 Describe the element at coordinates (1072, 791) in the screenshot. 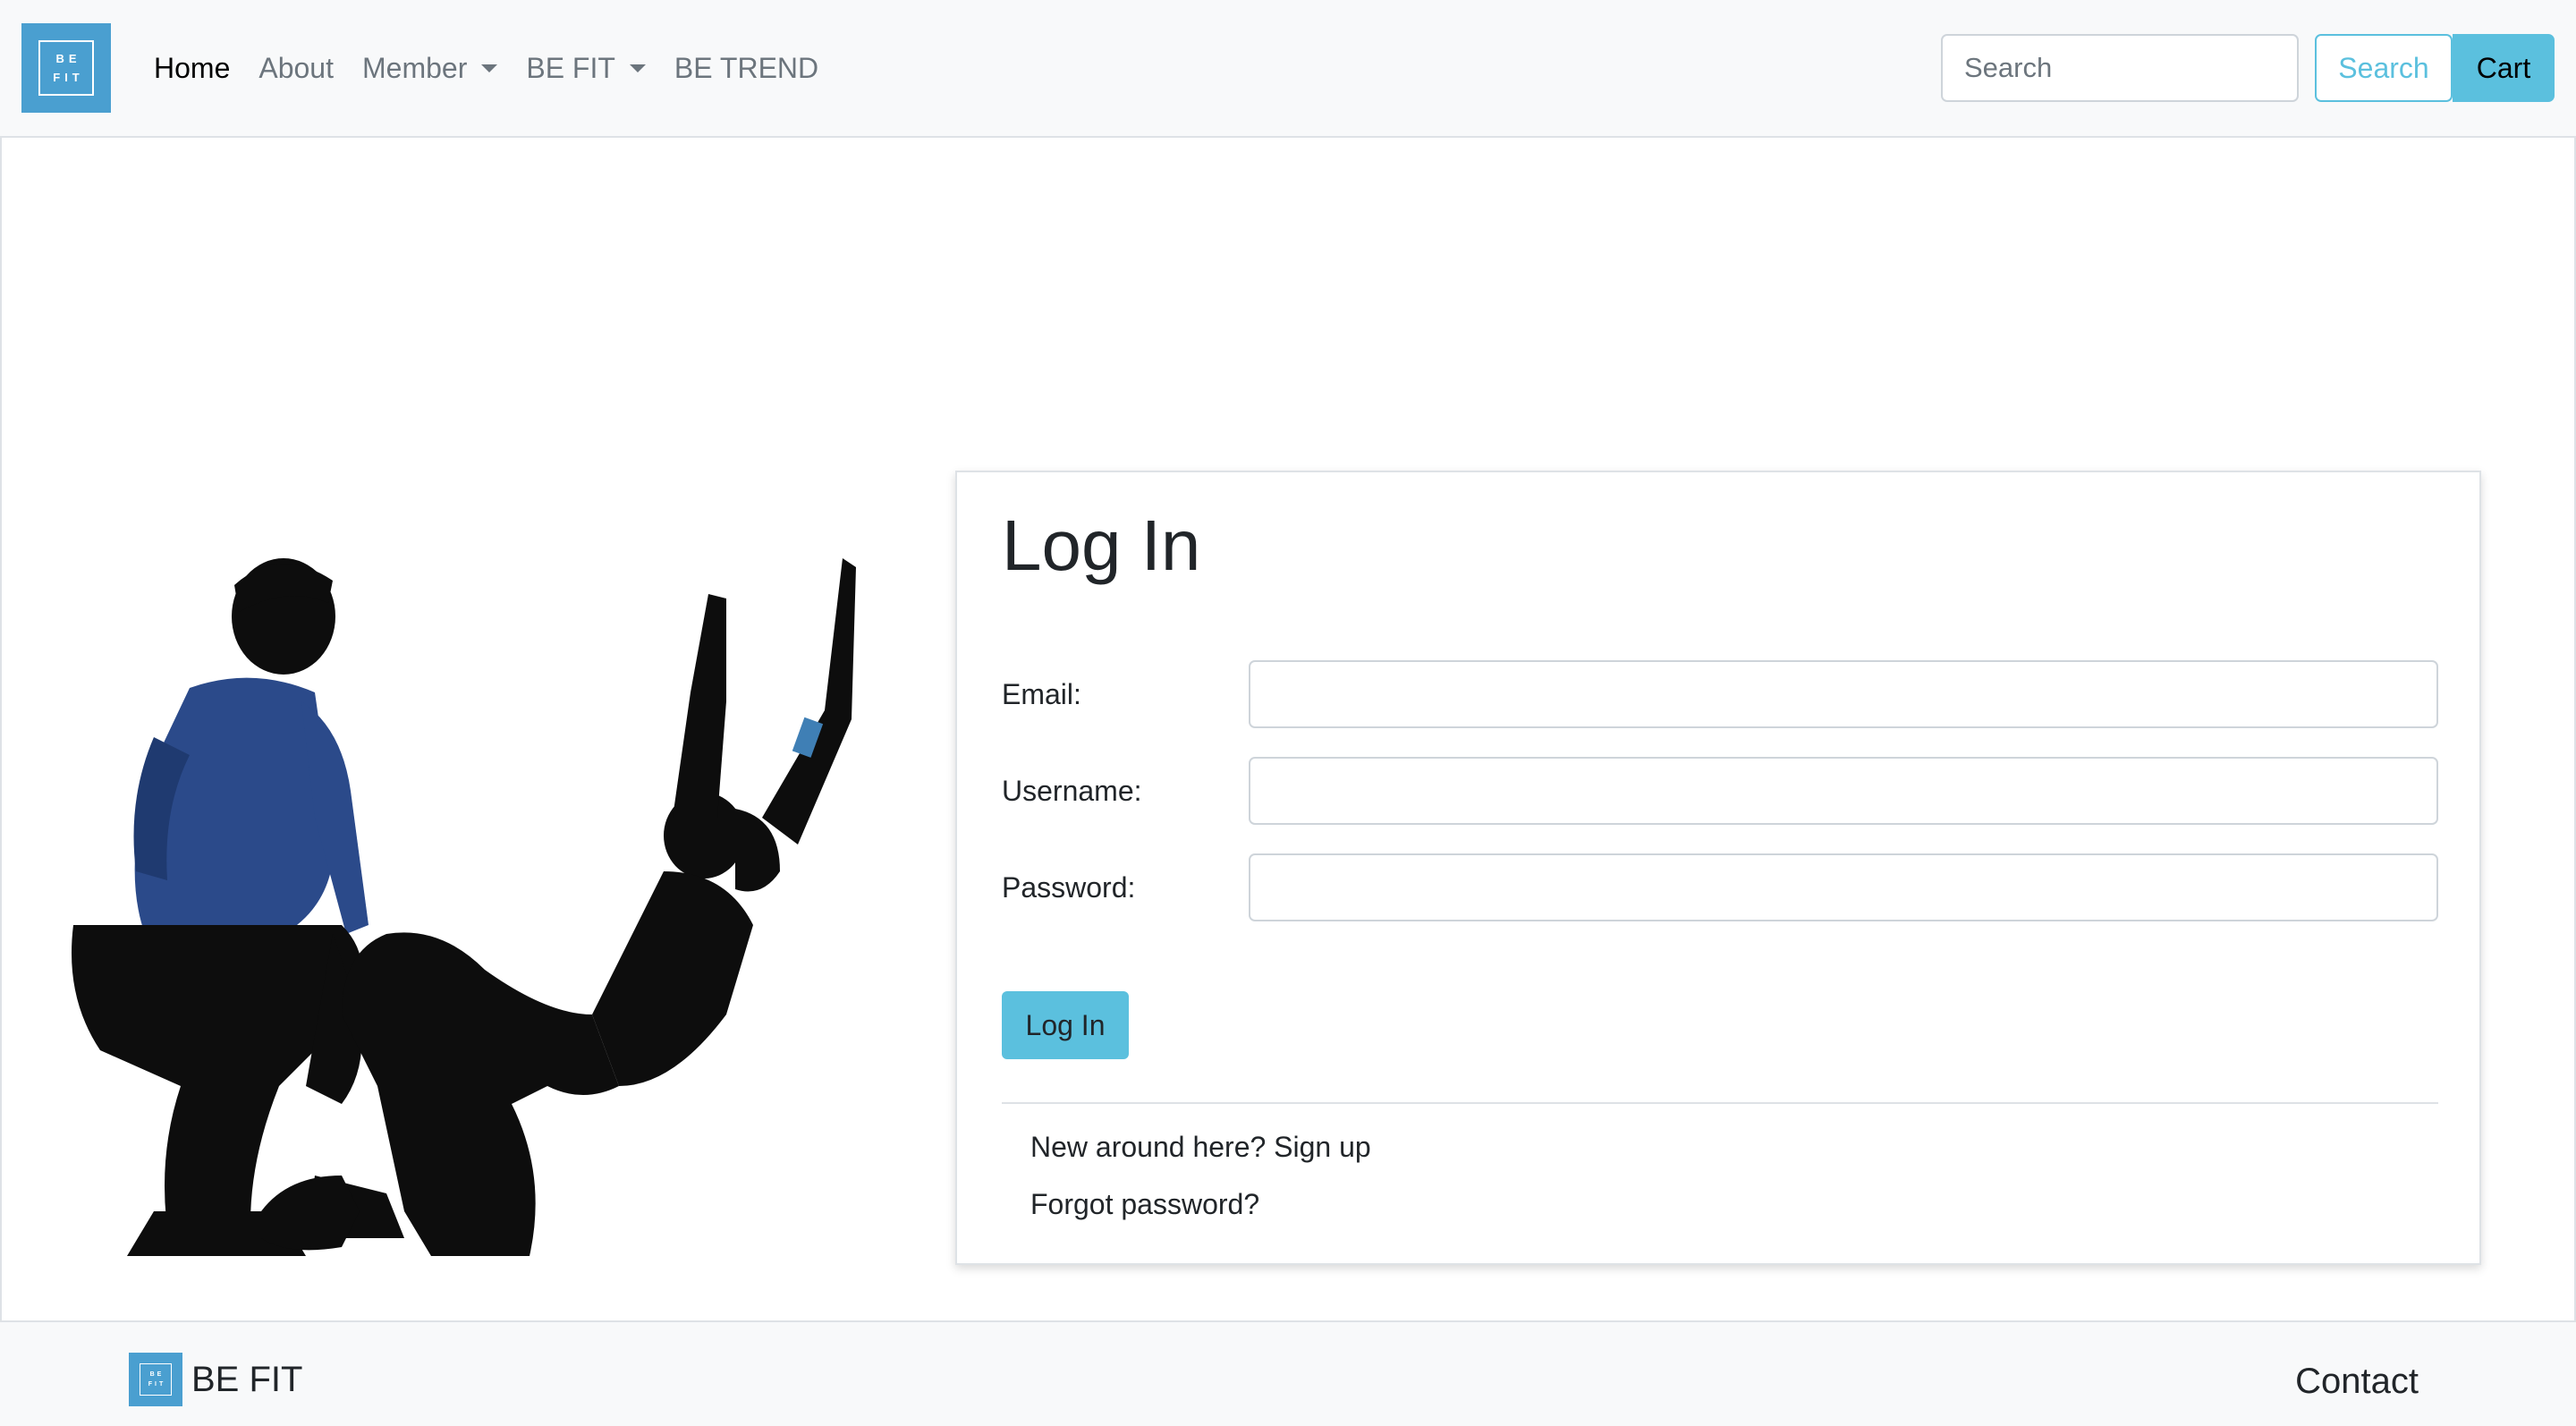

I see `username-label: Username:` at that location.